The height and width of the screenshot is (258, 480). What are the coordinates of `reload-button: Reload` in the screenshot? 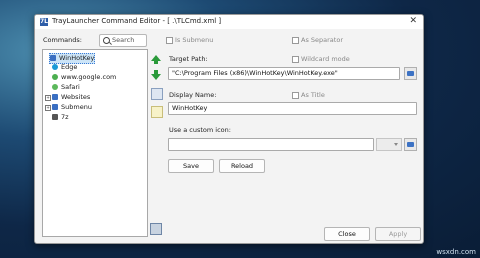 It's located at (242, 166).